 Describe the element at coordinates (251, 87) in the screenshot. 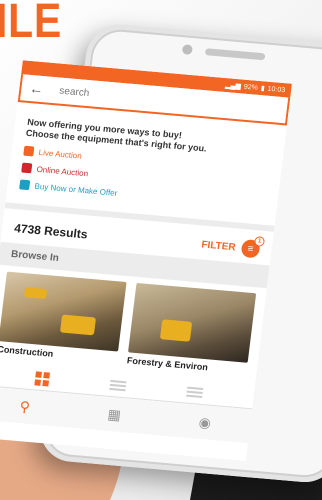

I see `battery-level: 92%` at that location.